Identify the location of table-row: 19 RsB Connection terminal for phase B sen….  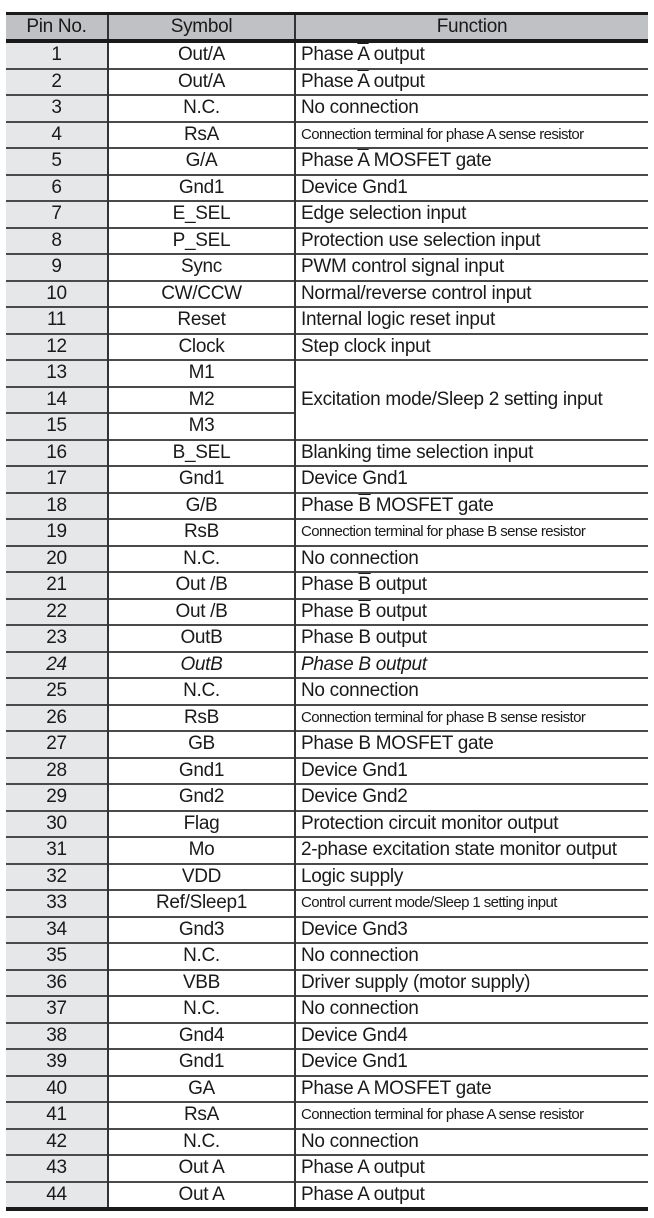
(327, 532).